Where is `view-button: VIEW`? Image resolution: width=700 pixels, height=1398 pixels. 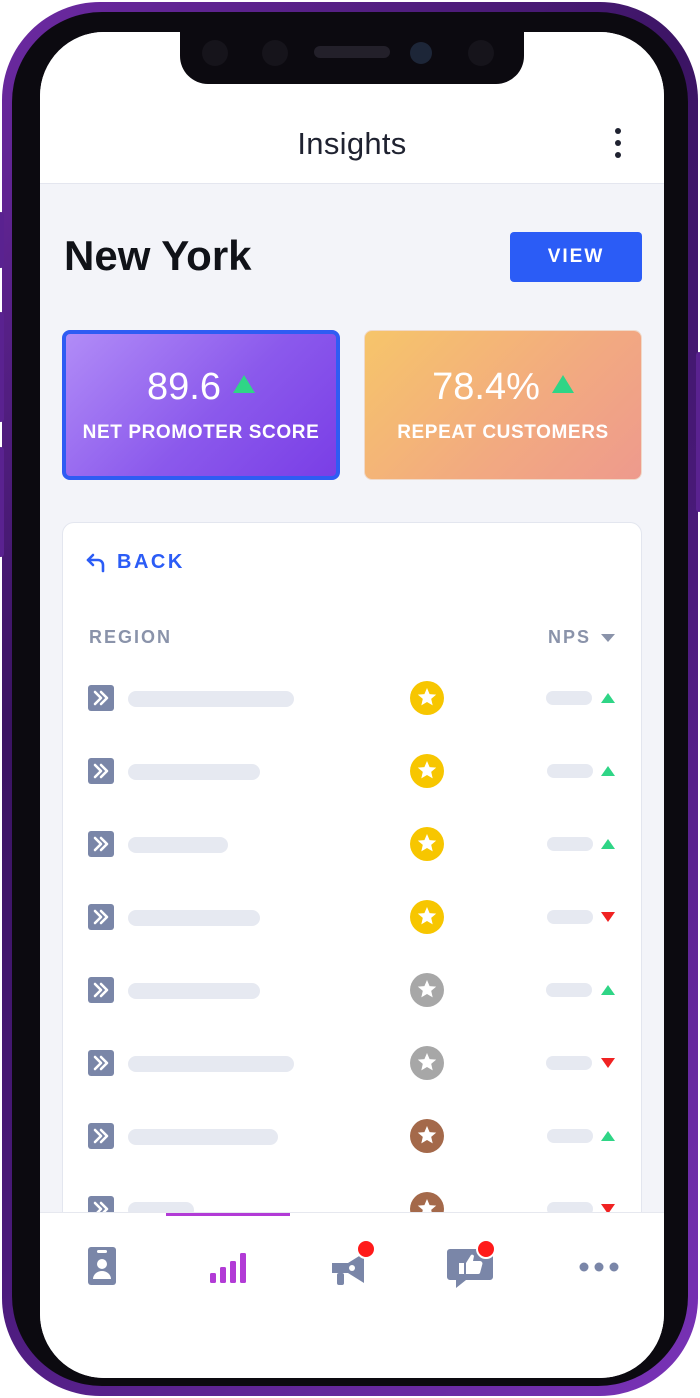
view-button: VIEW is located at coordinates (576, 257).